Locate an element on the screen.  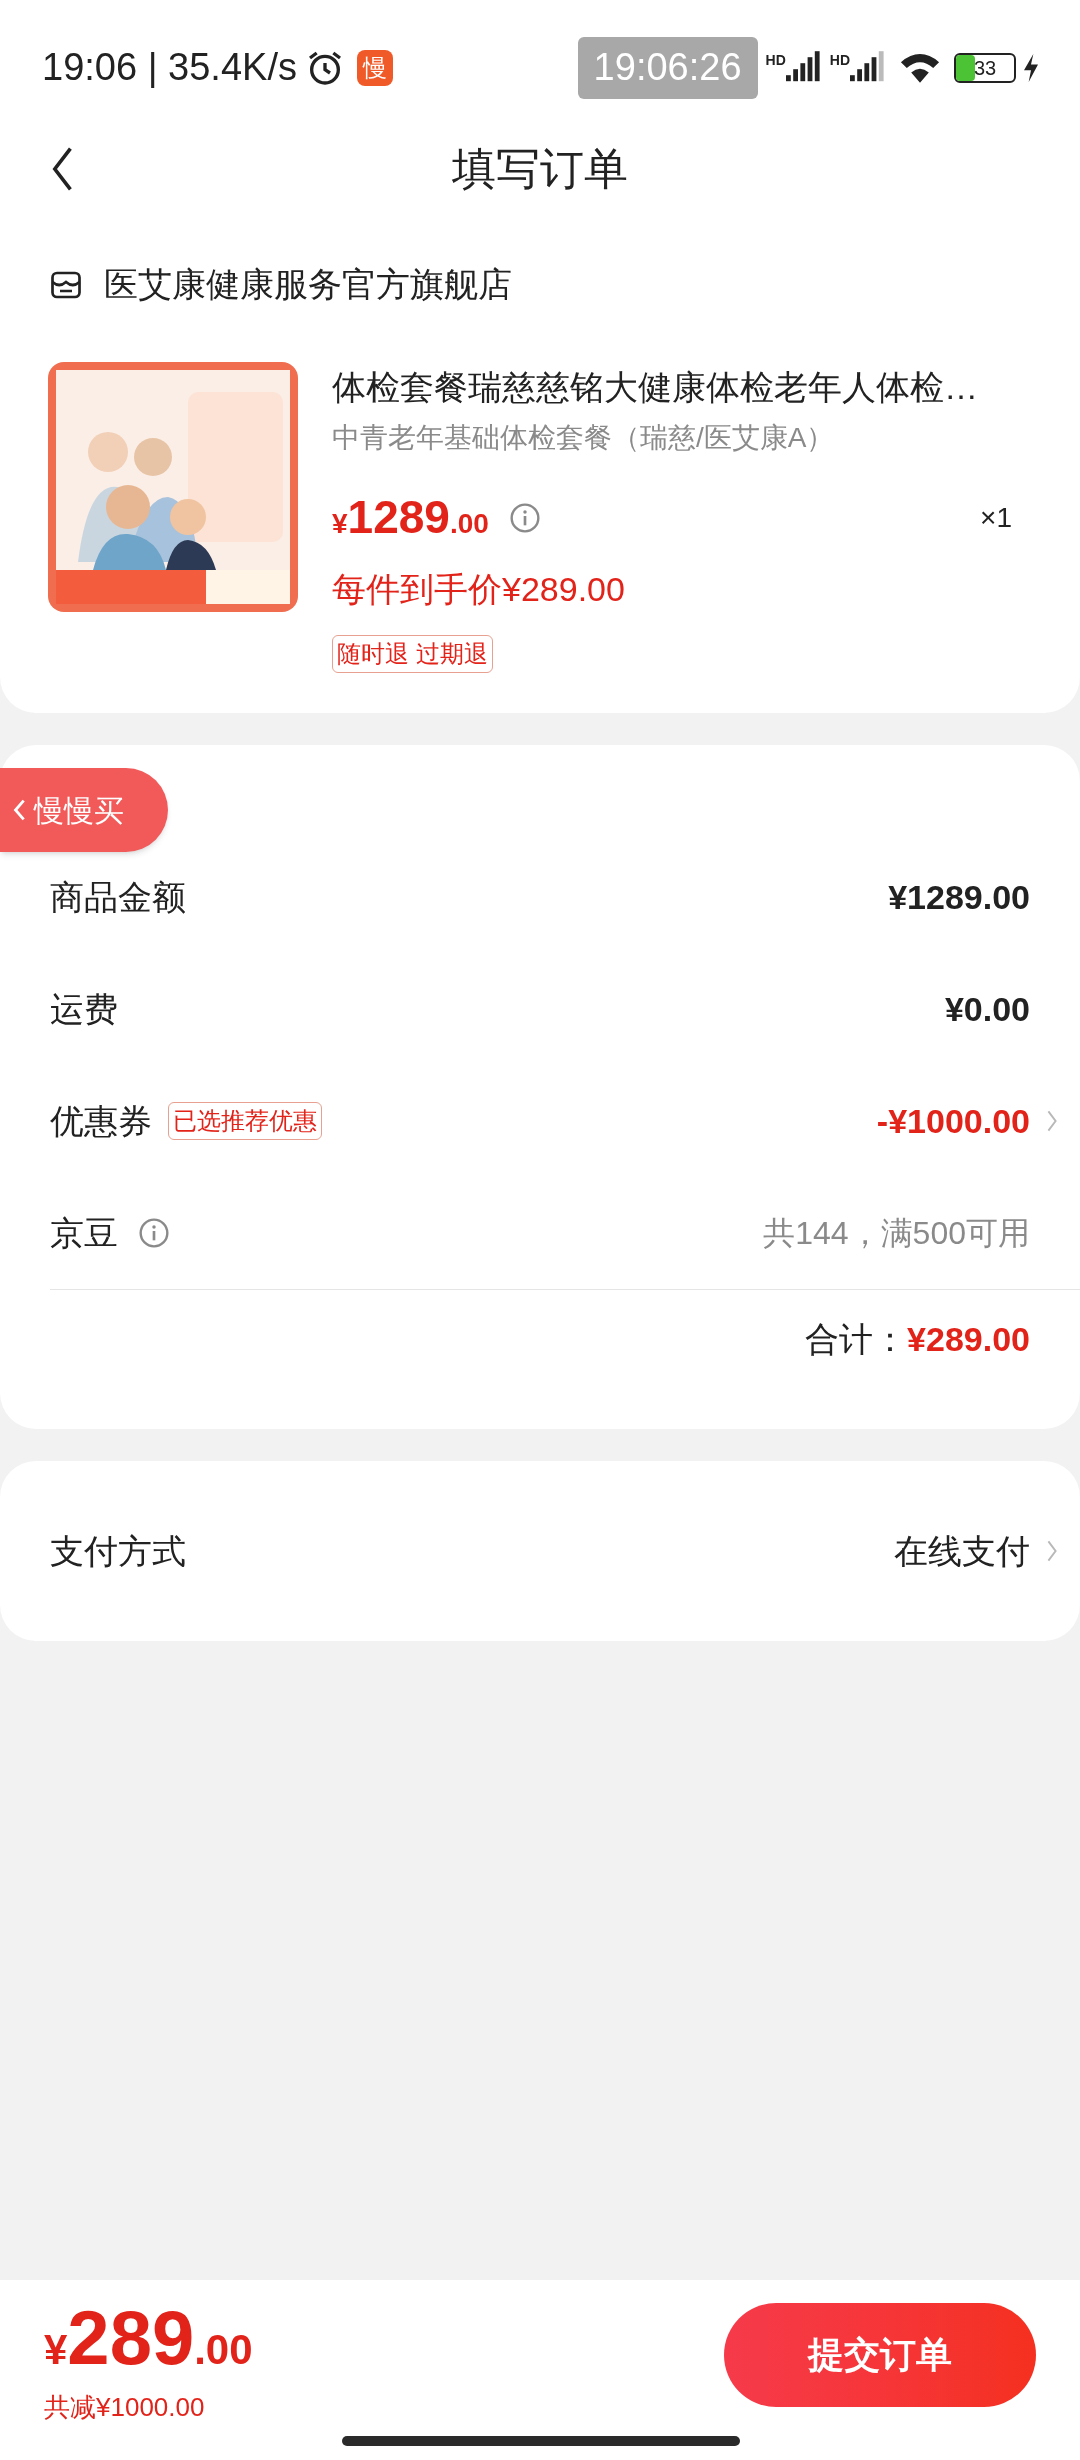
coupon-tag: 已选推荐优惠 is located at coordinates (245, 1121).